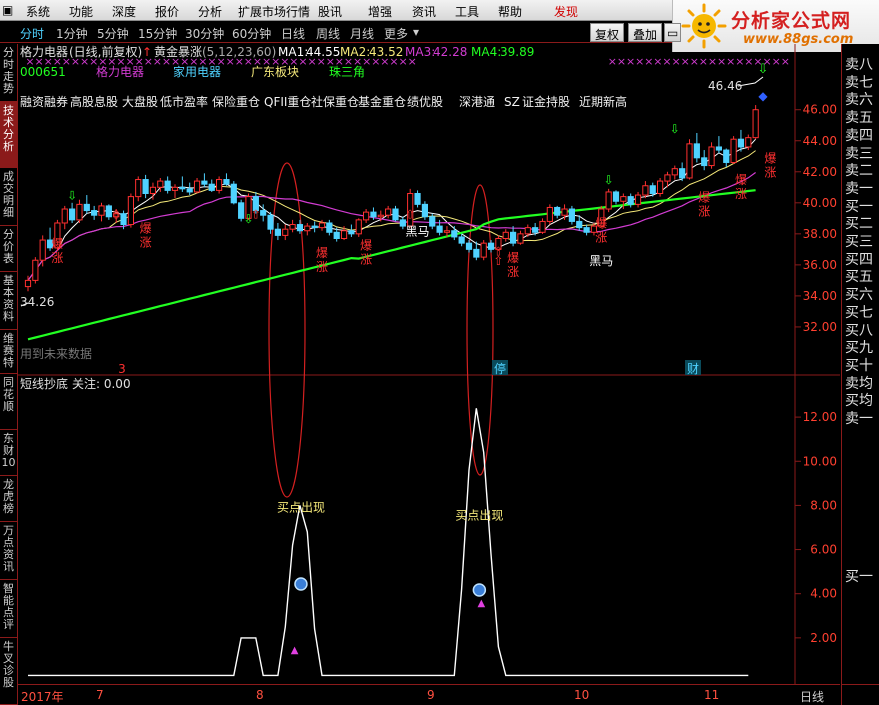 The height and width of the screenshot is (705, 879). What do you see at coordinates (157, 33) in the screenshot?
I see `tab-15min: 15分钟` at bounding box center [157, 33].